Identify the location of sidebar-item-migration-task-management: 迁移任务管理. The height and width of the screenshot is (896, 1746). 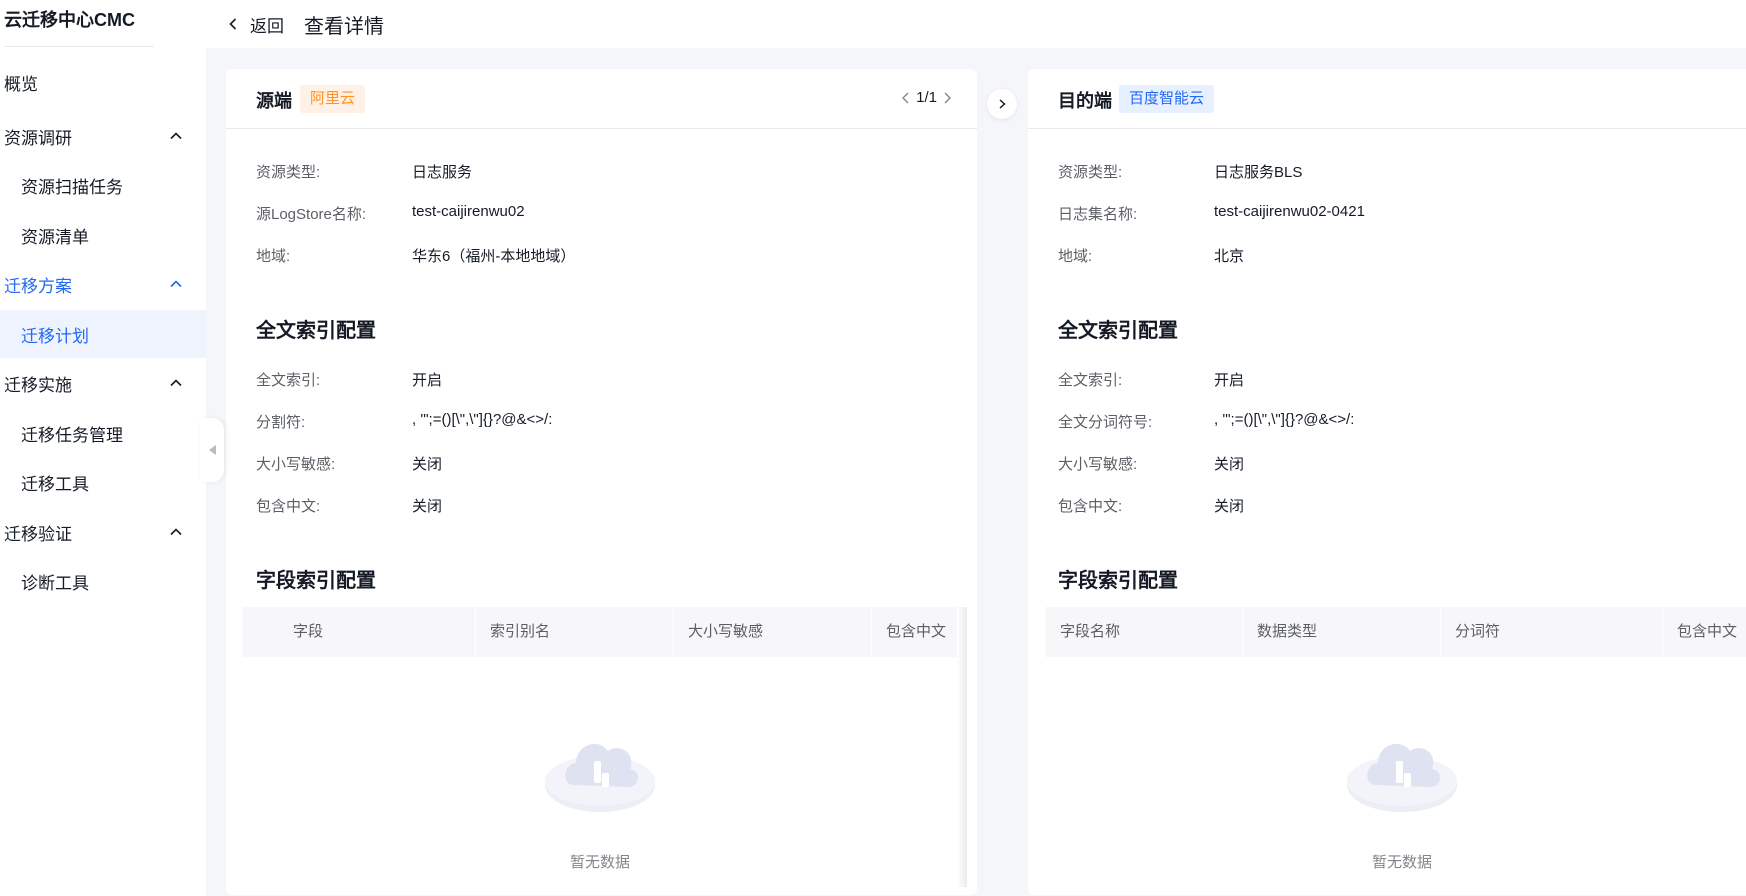
(103, 433).